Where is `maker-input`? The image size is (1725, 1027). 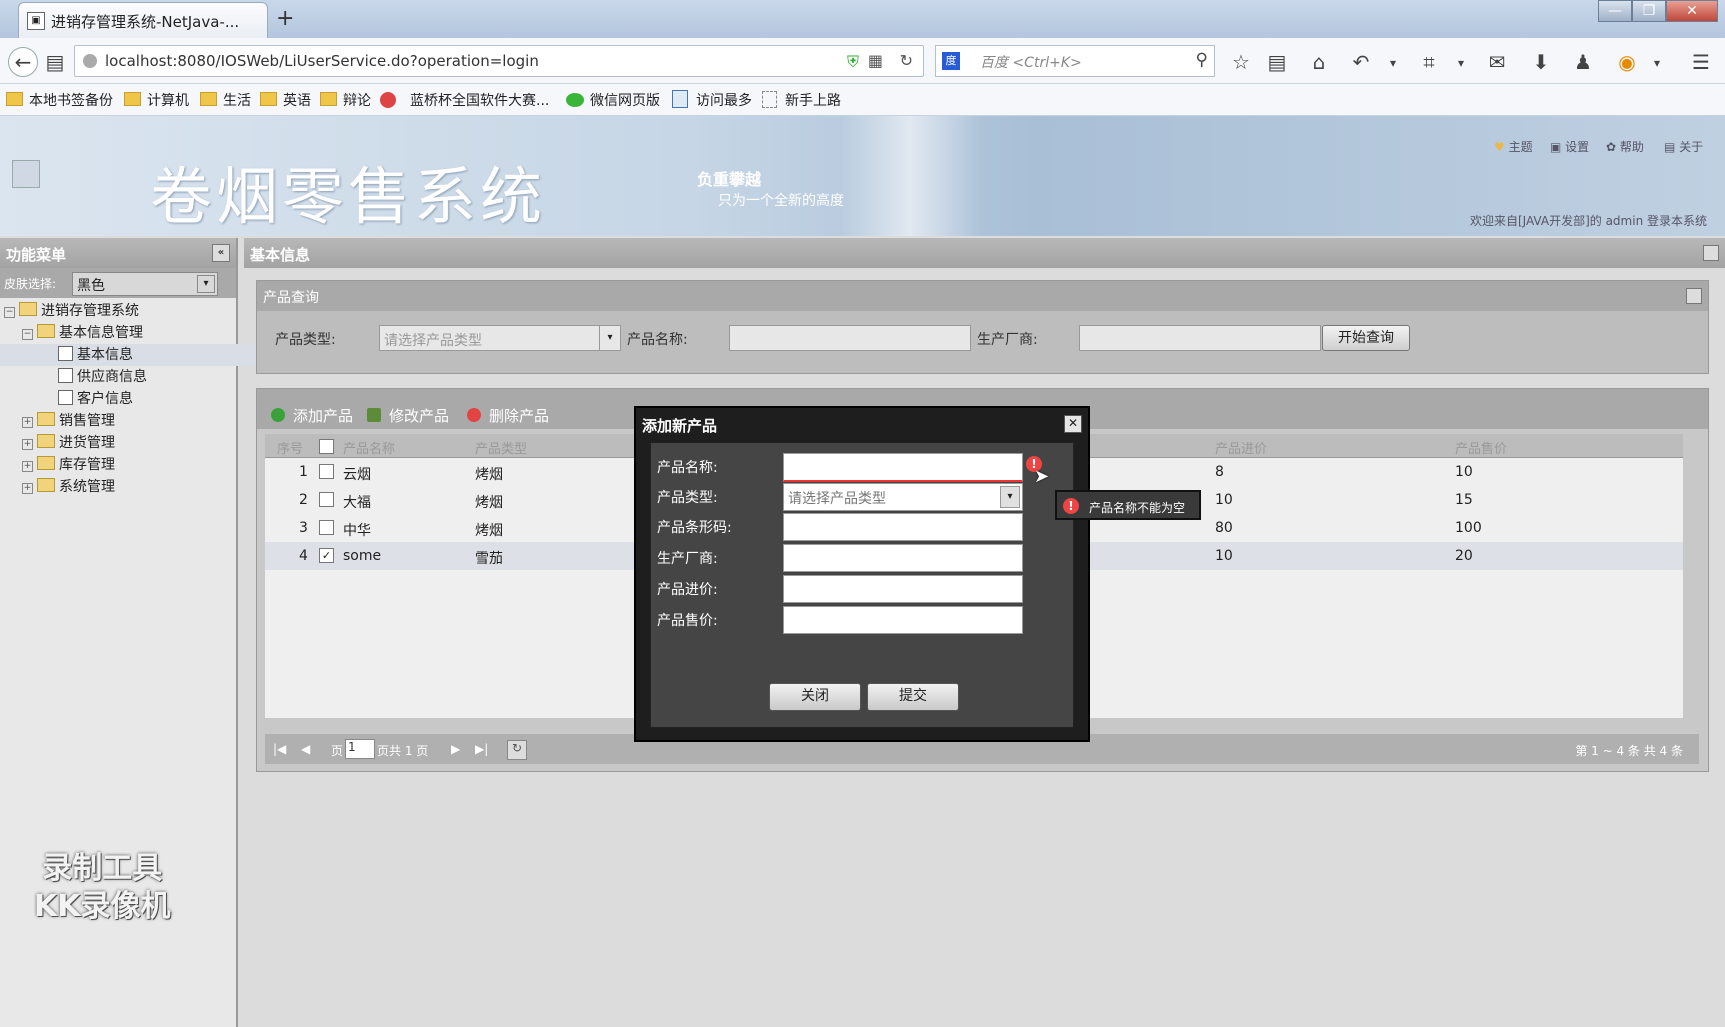
maker-input is located at coordinates (903, 558).